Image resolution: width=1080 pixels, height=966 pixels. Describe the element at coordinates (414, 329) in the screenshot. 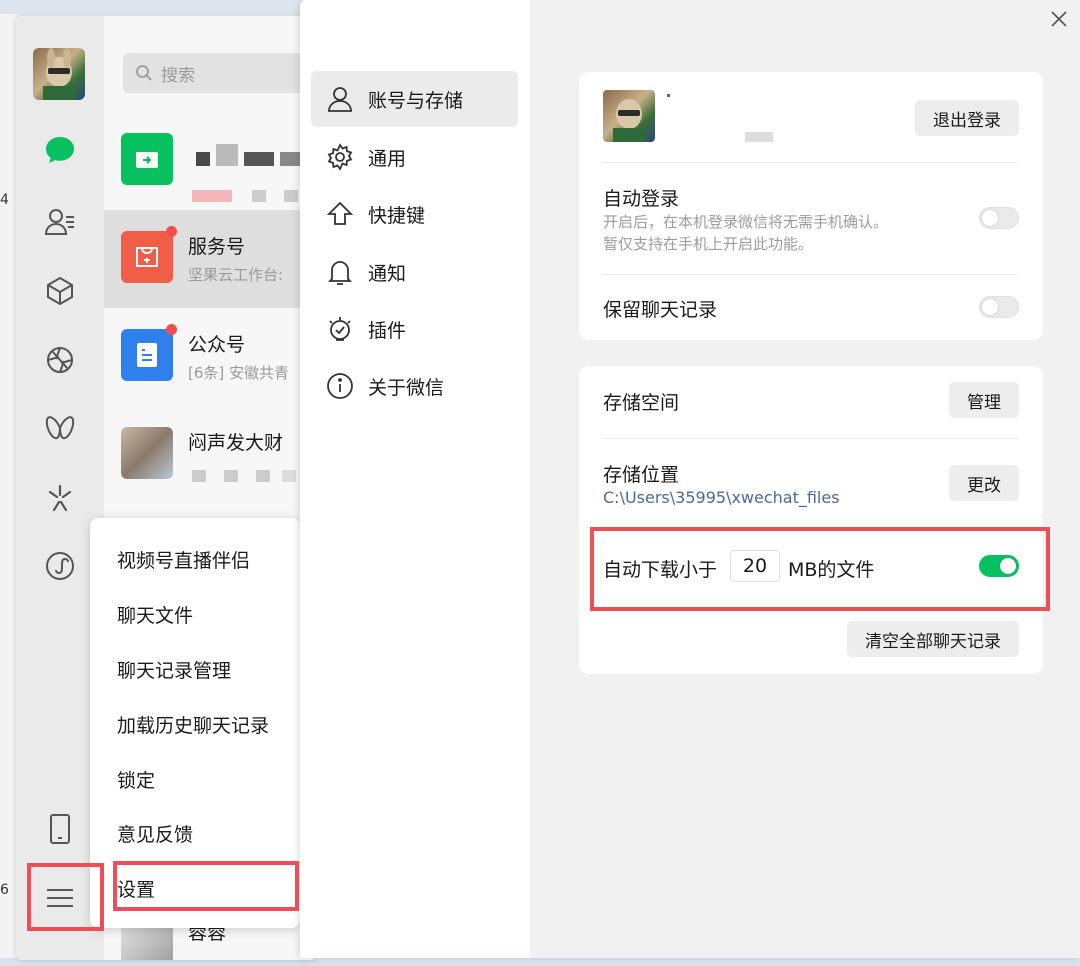

I see `settings-nav-plugins: 插件` at that location.